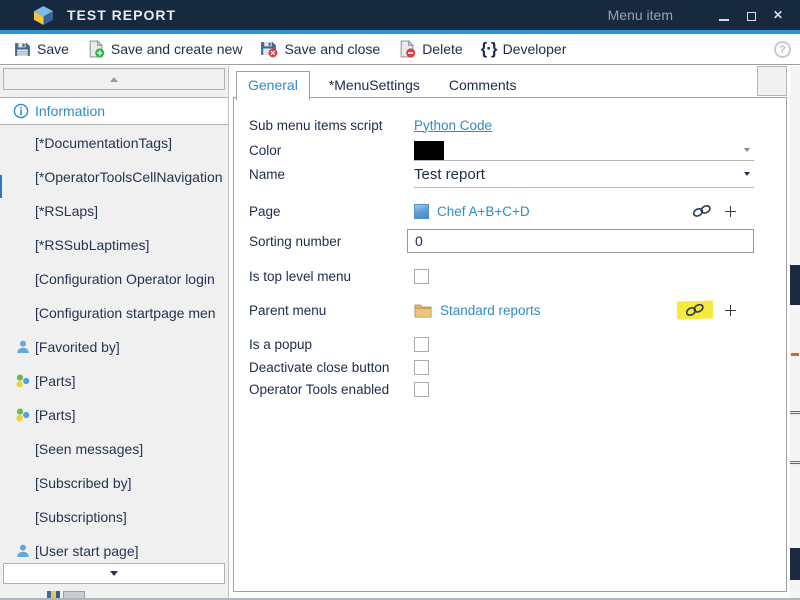 This screenshot has height=600, width=800. Describe the element at coordinates (421, 389) in the screenshot. I see `operator-tools-enabled-checkbox` at that location.